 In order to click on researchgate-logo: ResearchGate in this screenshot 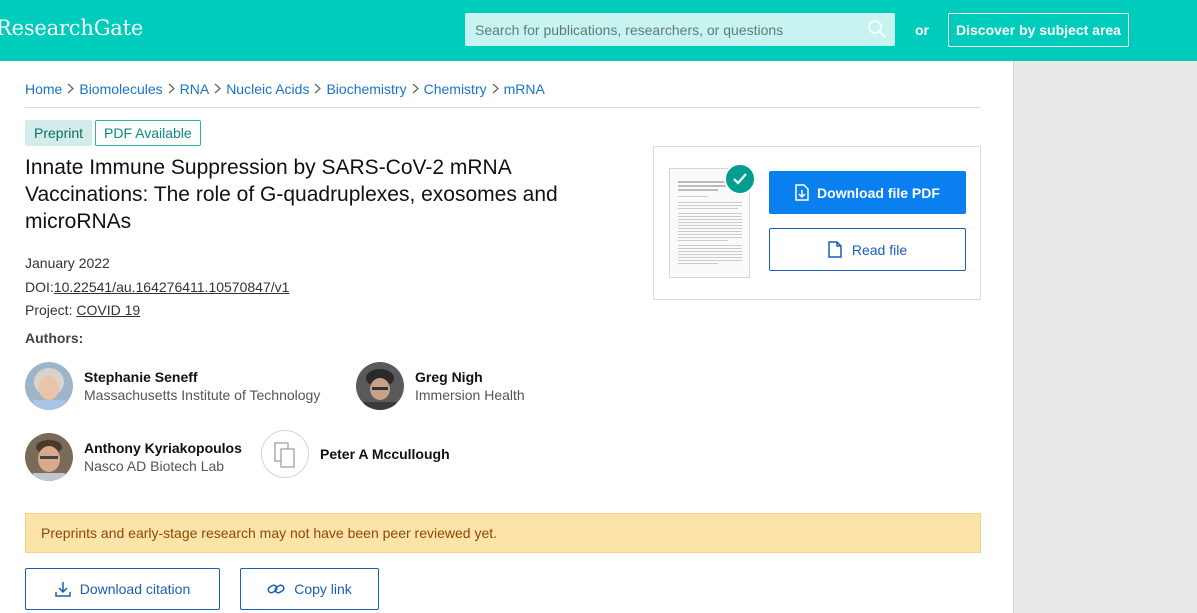, I will do `click(71, 28)`.